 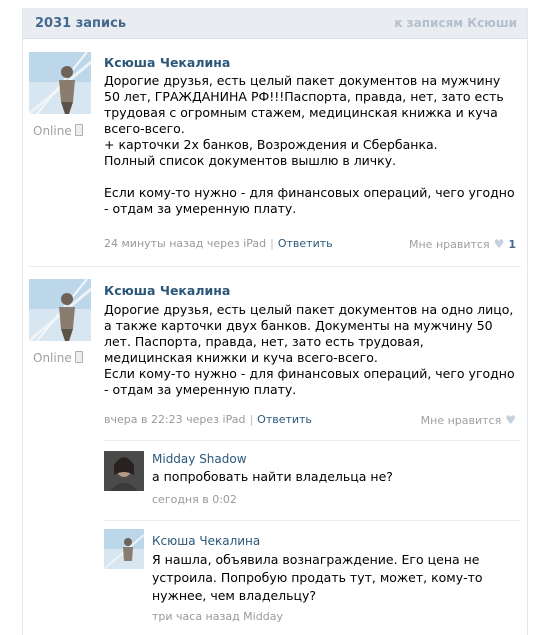 I want to click on like-button: Мне нравится ♥, so click(x=468, y=420).